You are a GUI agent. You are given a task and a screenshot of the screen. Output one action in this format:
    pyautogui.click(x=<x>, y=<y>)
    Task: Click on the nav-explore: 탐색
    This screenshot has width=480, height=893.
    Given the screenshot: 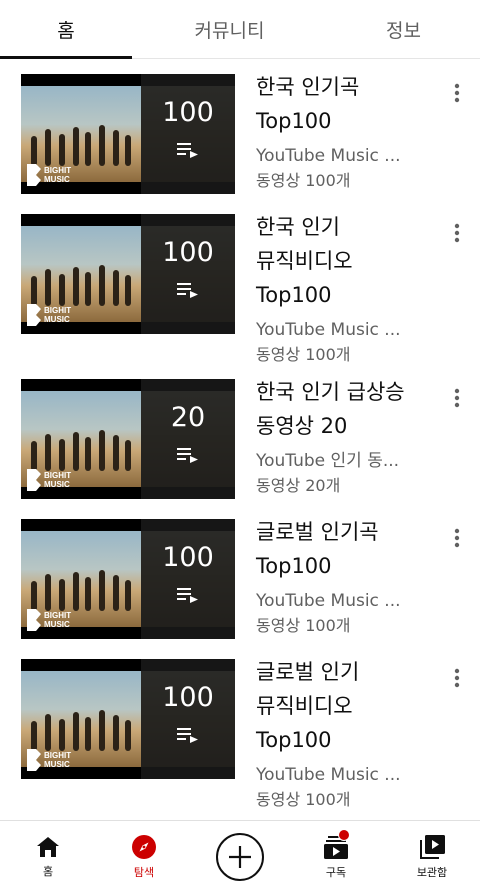 What is the action you would take?
    pyautogui.click(x=144, y=857)
    